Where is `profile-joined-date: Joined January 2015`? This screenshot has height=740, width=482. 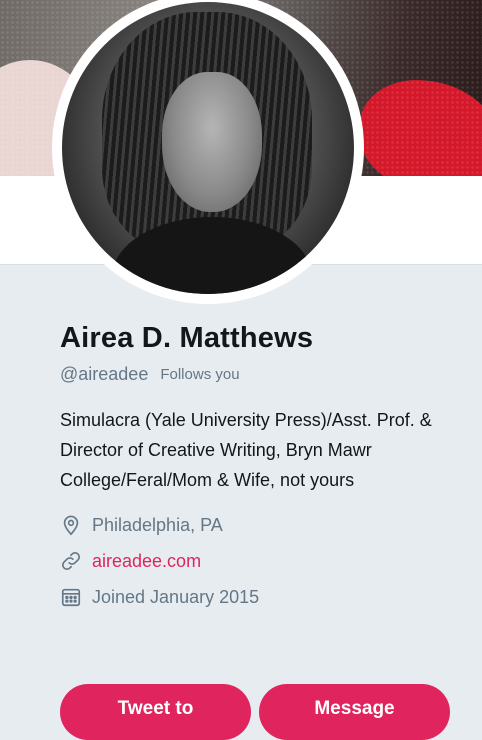 profile-joined-date: Joined January 2015 is located at coordinates (176, 596).